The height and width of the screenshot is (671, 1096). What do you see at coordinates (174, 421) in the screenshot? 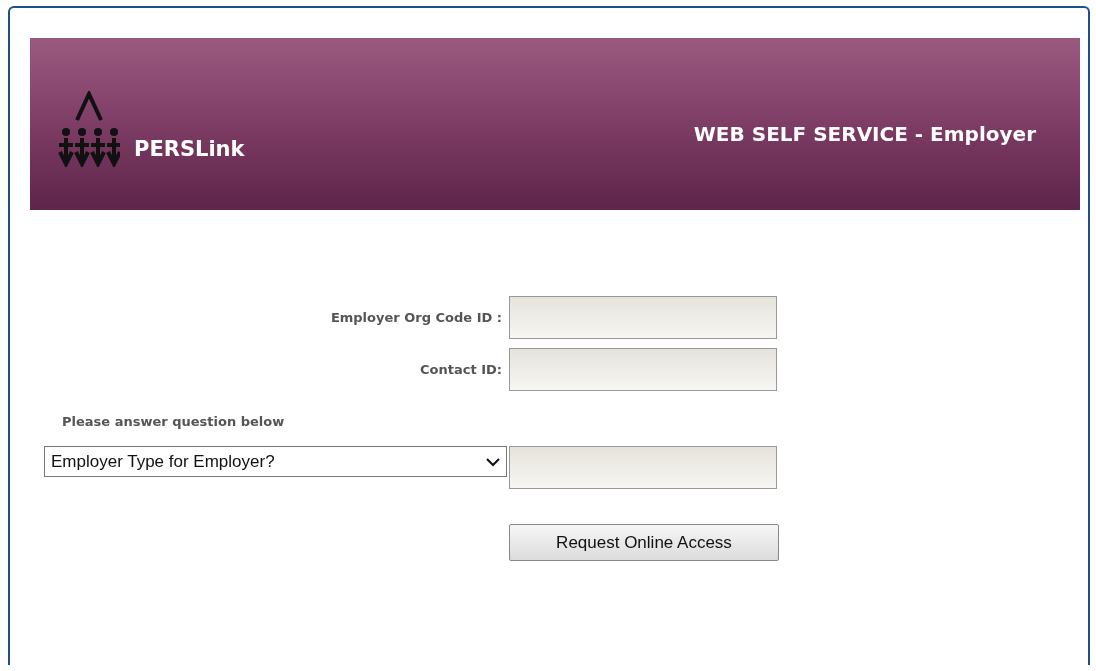
I see `question-prompt: Please answer question below` at bounding box center [174, 421].